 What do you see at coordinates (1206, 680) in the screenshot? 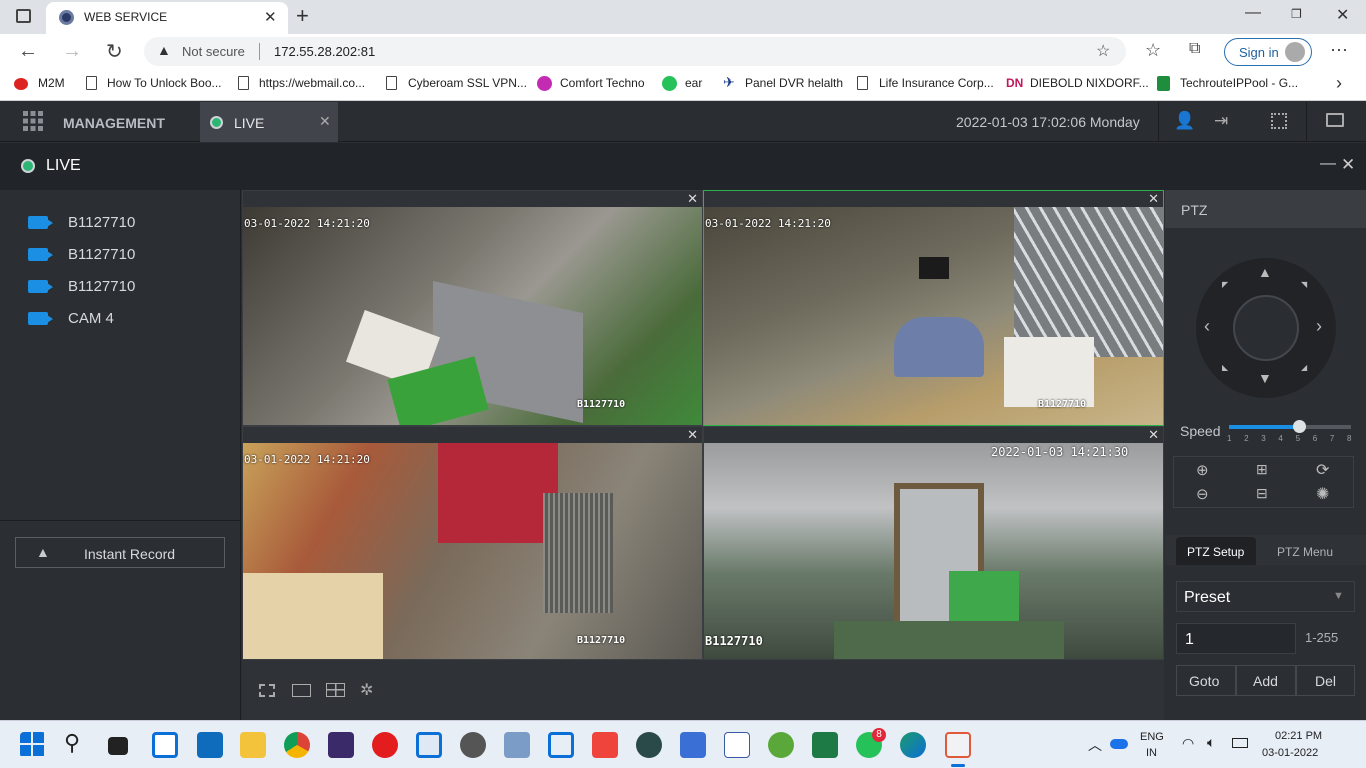
I see `goto-button: Goto` at bounding box center [1206, 680].